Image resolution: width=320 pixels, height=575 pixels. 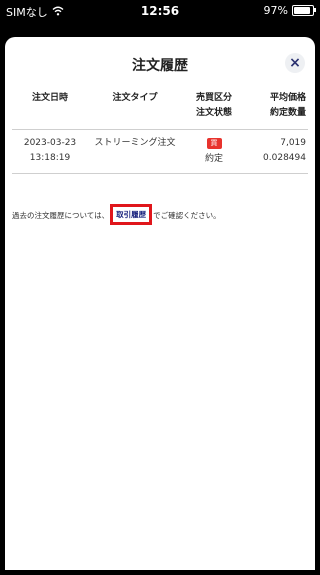 I want to click on cell-datetime: 2023-03-23 13:18:19, so click(x=50, y=151).